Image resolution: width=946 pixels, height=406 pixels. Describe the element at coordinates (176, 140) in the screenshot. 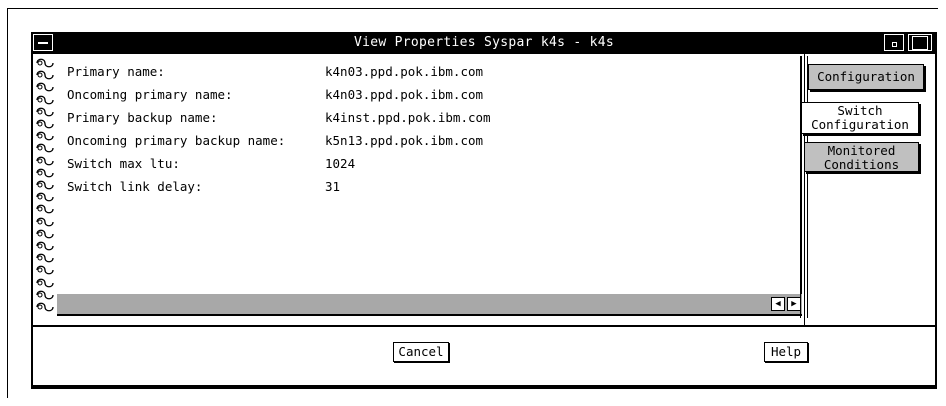

I see `property-label: Oncoming primary backup name:` at that location.